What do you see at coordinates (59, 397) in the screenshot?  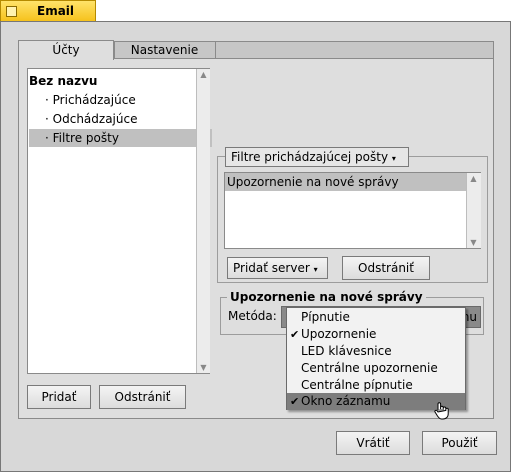 I see `add-account-button: Pridať` at bounding box center [59, 397].